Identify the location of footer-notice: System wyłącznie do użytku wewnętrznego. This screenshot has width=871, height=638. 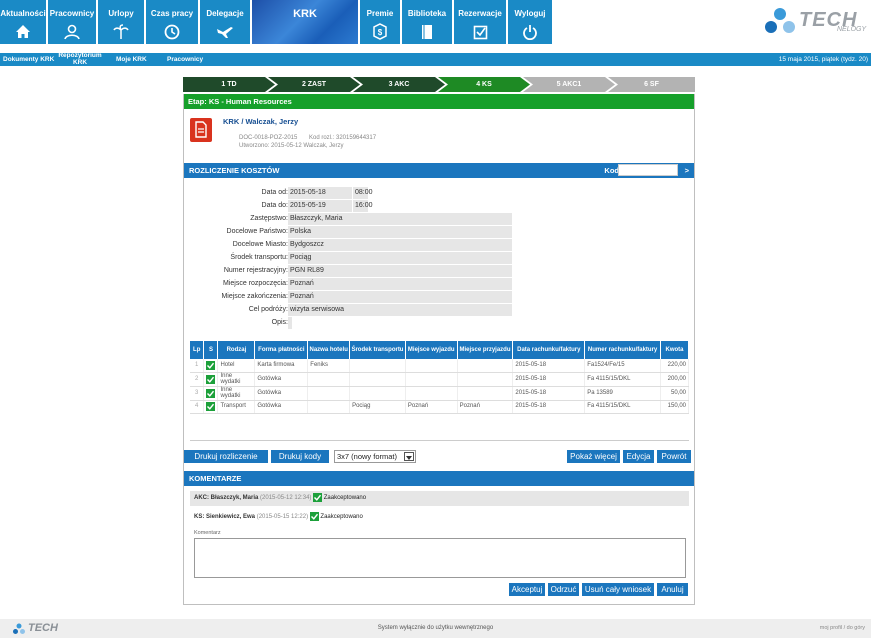
(435, 628).